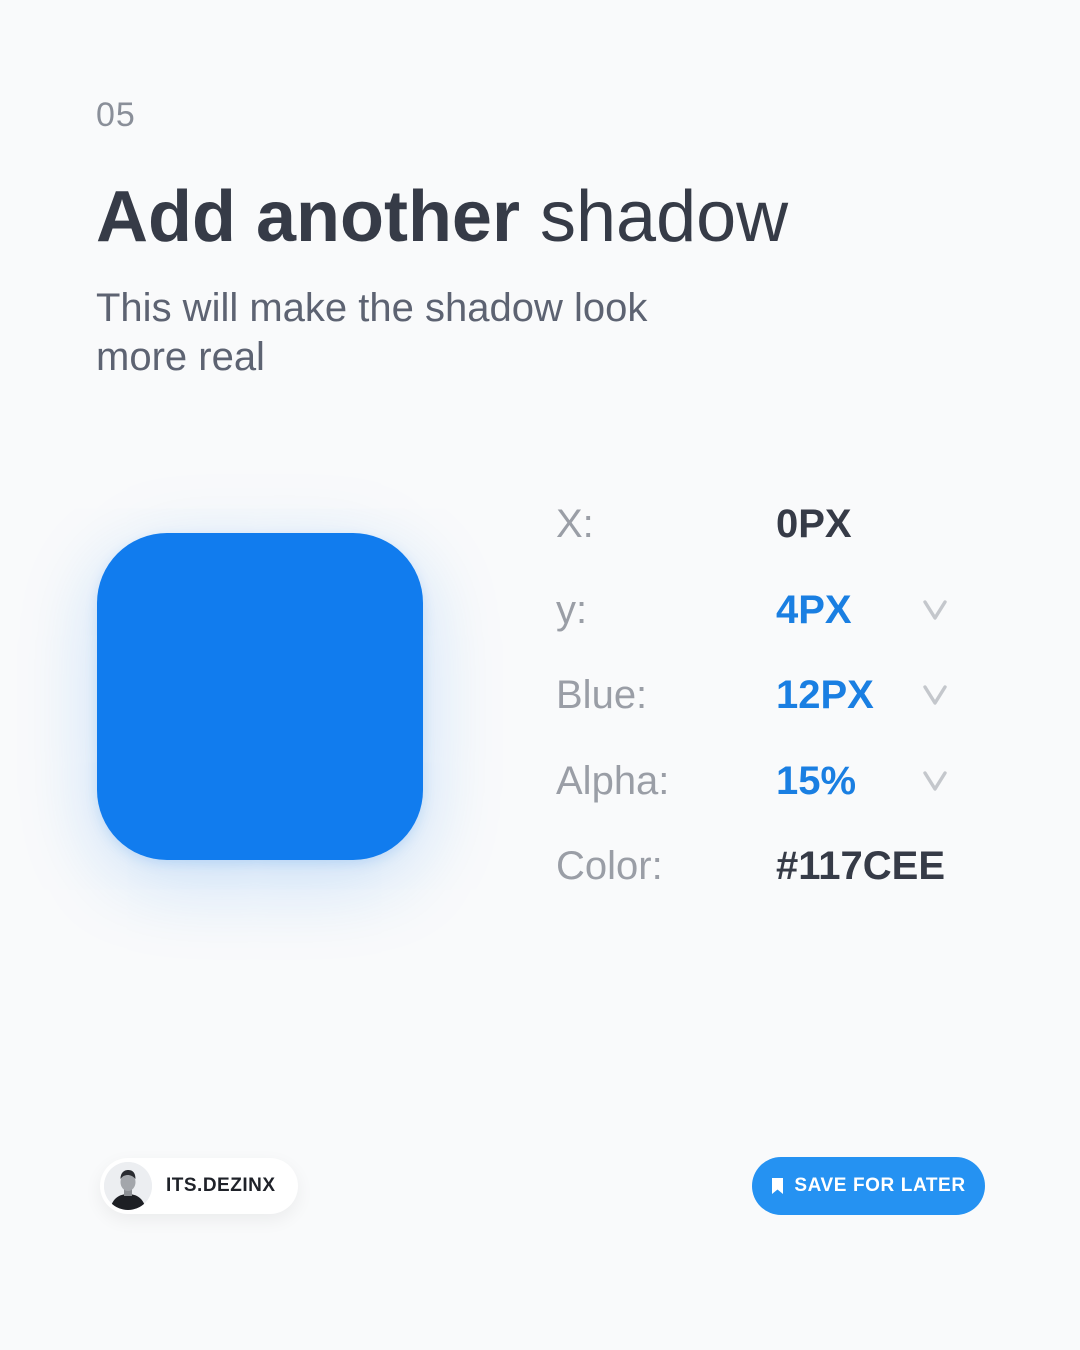  Describe the element at coordinates (260, 696) in the screenshot. I see `shadow-preview-square` at that location.